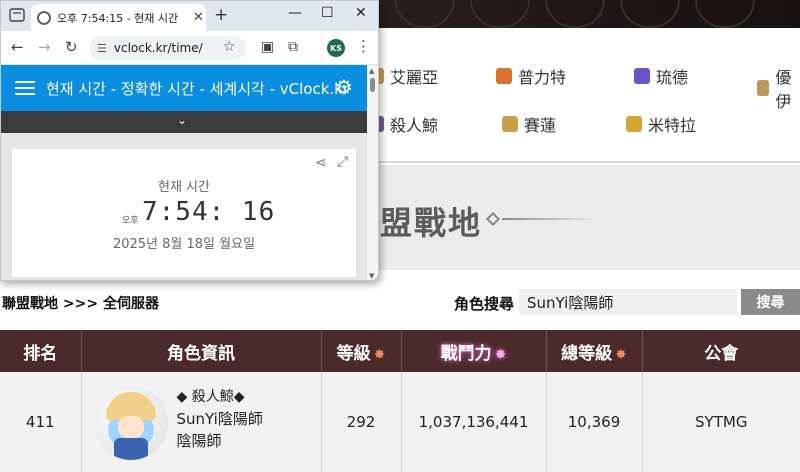  I want to click on gear-icon: ⚙, so click(344, 87).